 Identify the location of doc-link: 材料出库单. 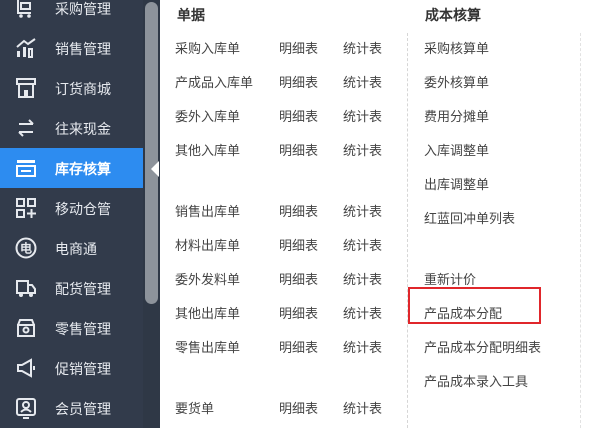
(207, 244).